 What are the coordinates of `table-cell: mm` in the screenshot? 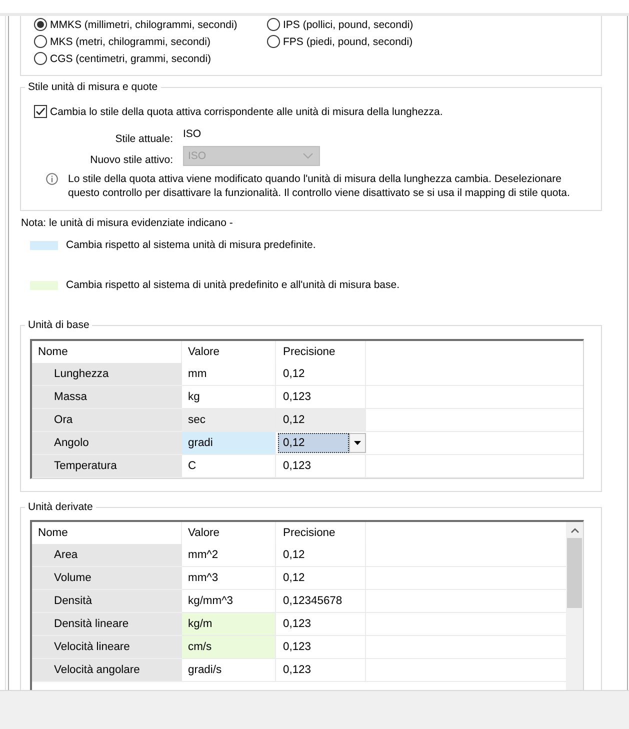 It's located at (229, 374).